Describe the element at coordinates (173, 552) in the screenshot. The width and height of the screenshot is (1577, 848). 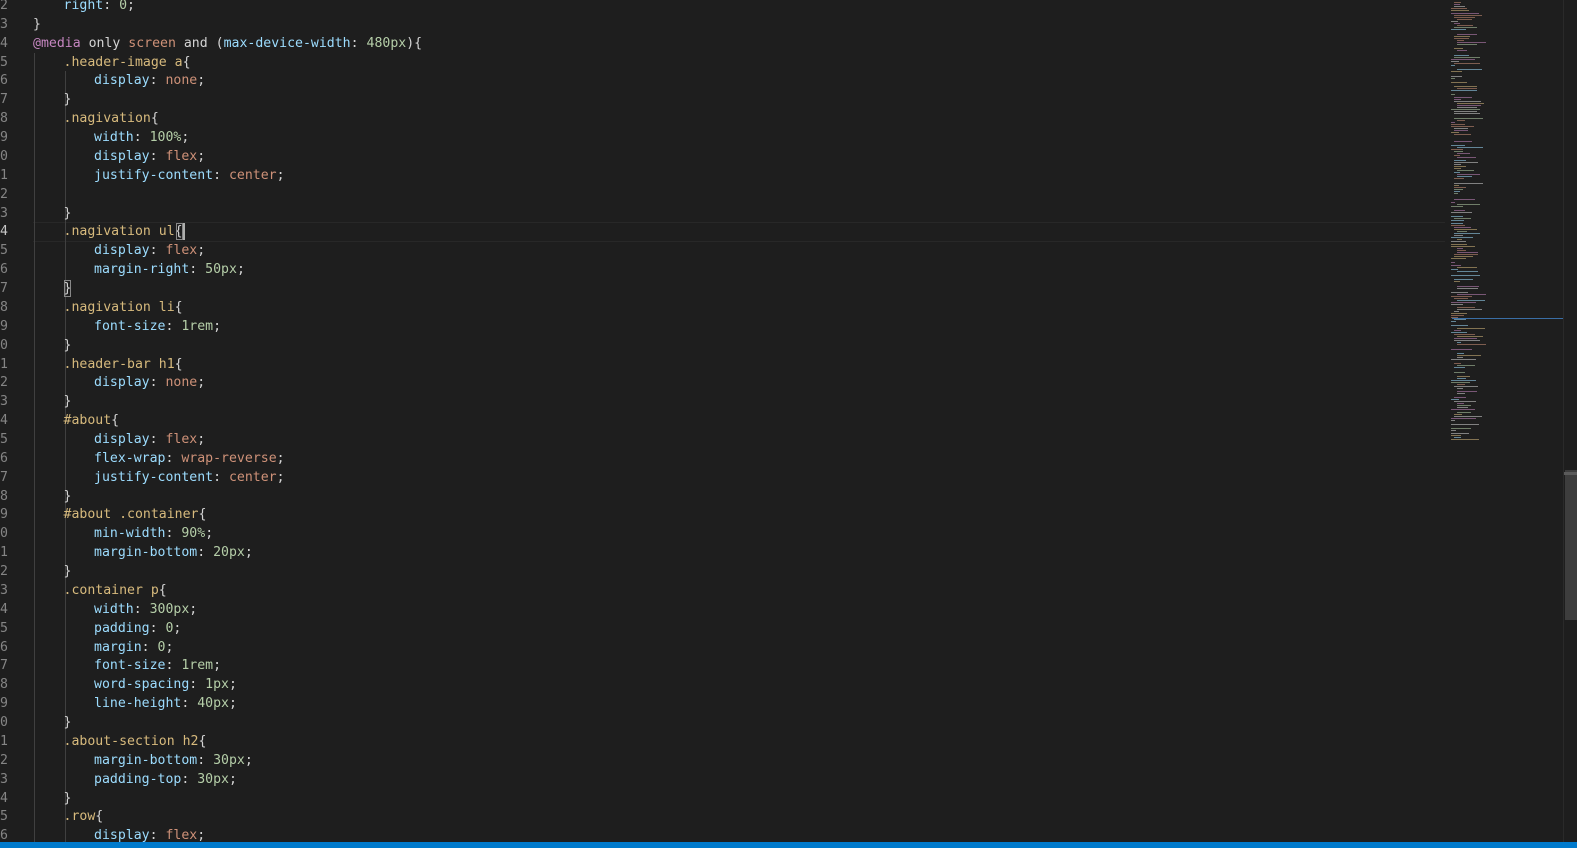
I see `code-line: margin-bottom: 20px;` at that location.